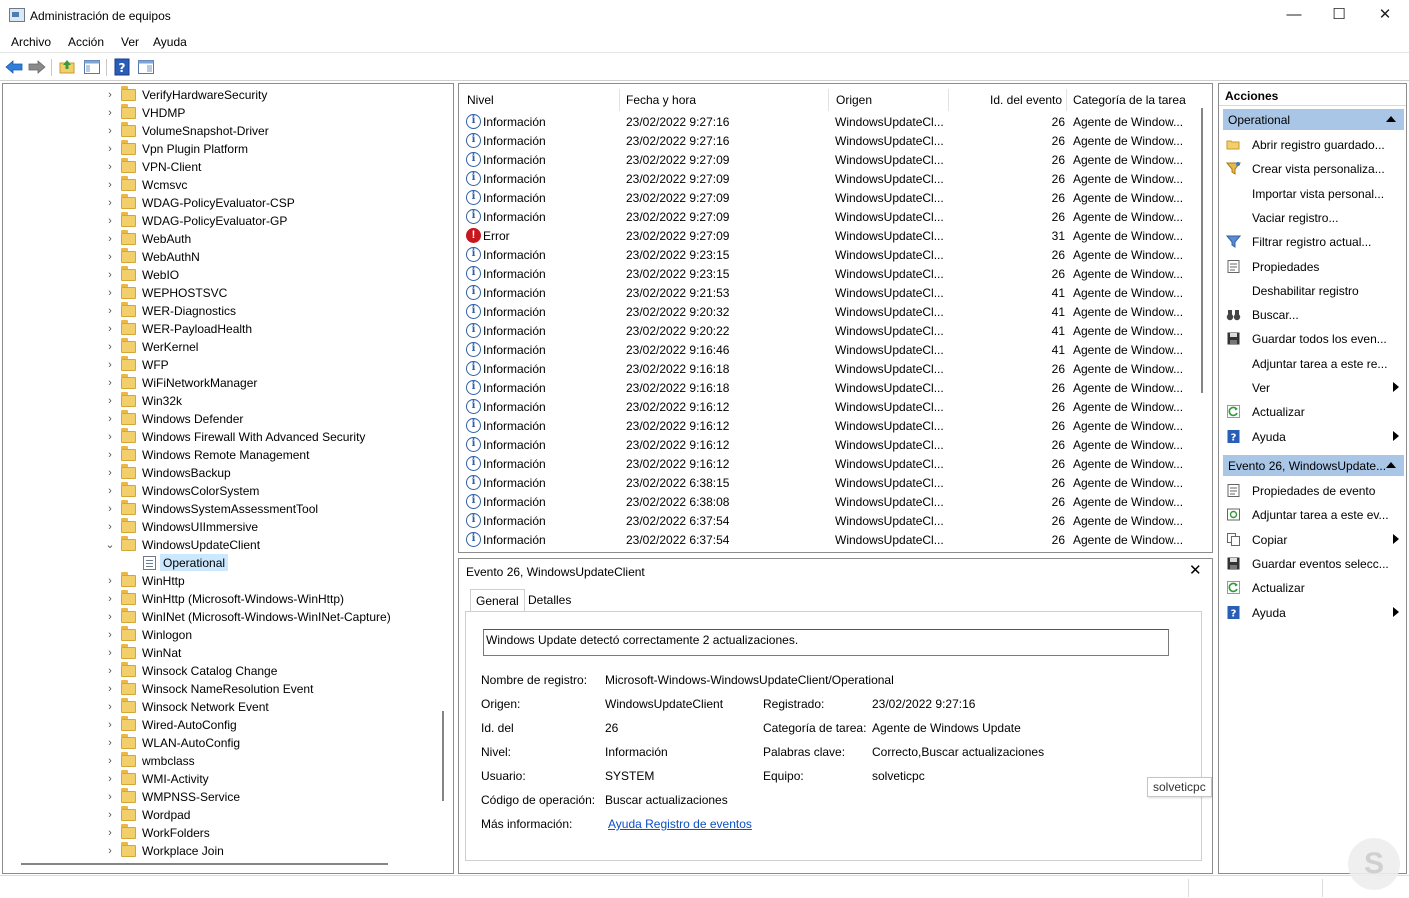 This screenshot has height=898, width=1409. I want to click on tree-item: ⌄ WindowsUpdateClient, so click(223, 545).